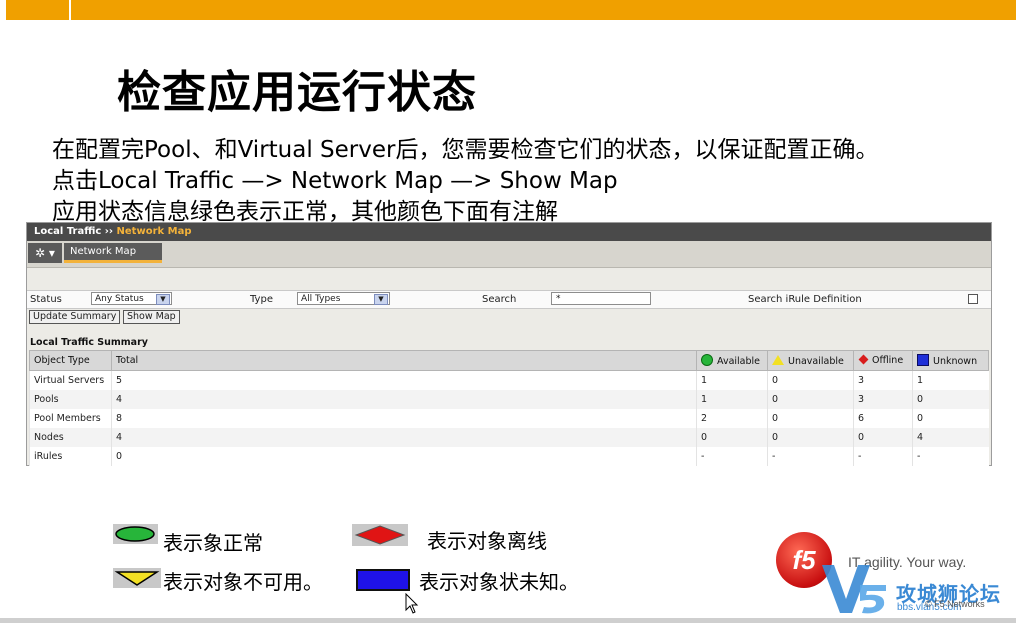  Describe the element at coordinates (261, 299) in the screenshot. I see `type-filter-label: Type` at that location.